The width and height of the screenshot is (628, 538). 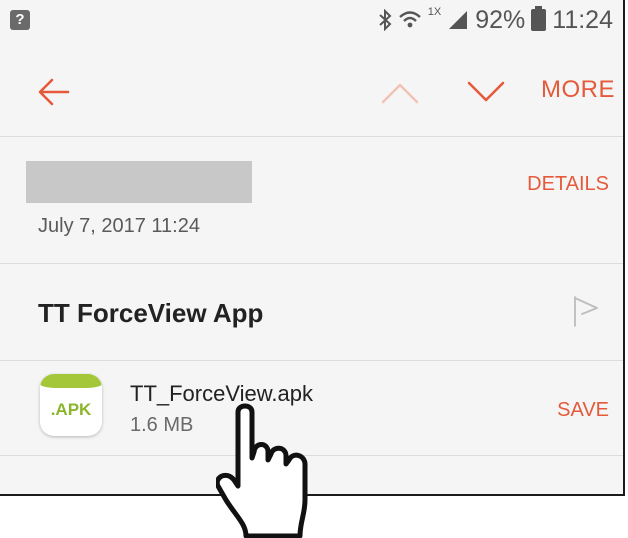 What do you see at coordinates (262, 470) in the screenshot?
I see `hand-pointer-icon` at bounding box center [262, 470].